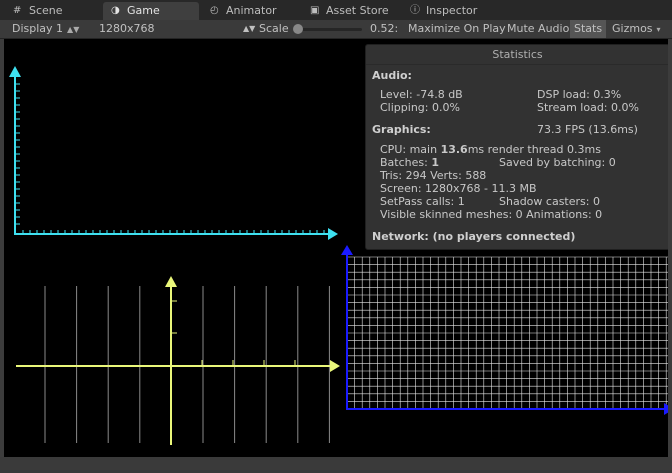 The image size is (672, 473). Describe the element at coordinates (17, 10) in the screenshot. I see `scene-icon: #` at that location.